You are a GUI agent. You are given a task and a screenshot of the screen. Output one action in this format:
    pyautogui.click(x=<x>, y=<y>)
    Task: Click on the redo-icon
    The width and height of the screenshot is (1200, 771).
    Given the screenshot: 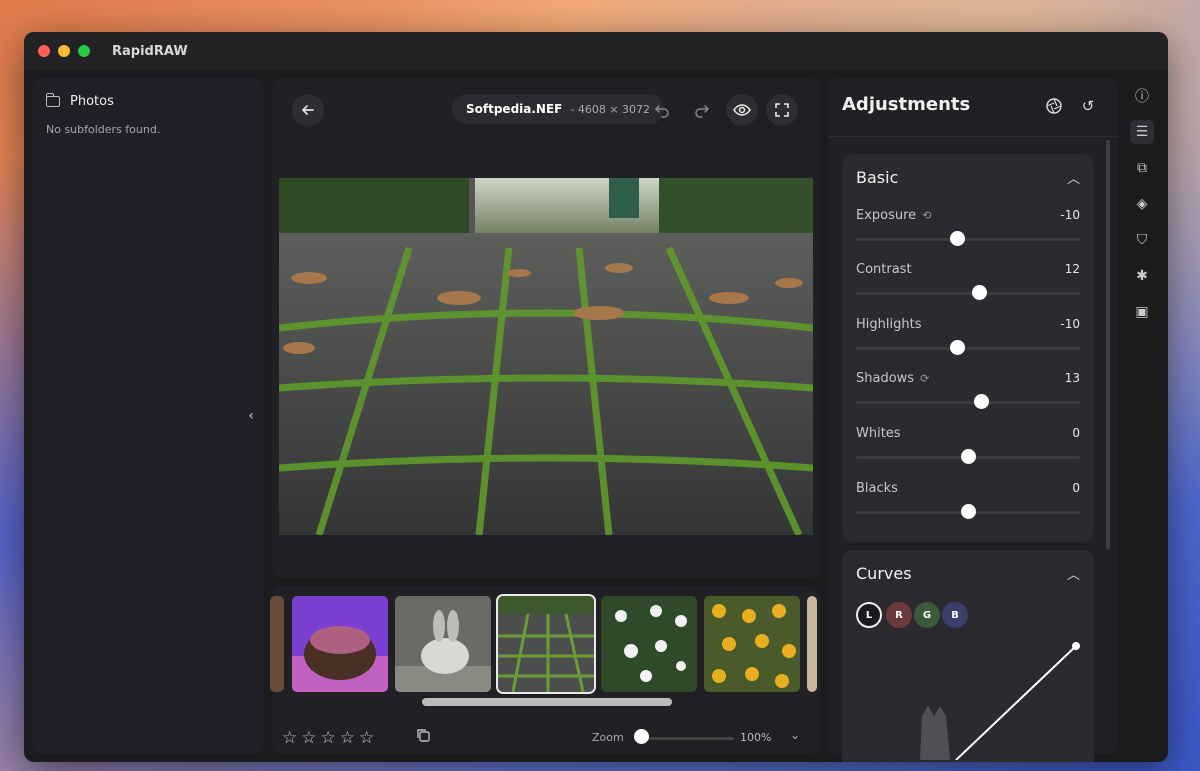 What is the action you would take?
    pyautogui.click(x=702, y=111)
    